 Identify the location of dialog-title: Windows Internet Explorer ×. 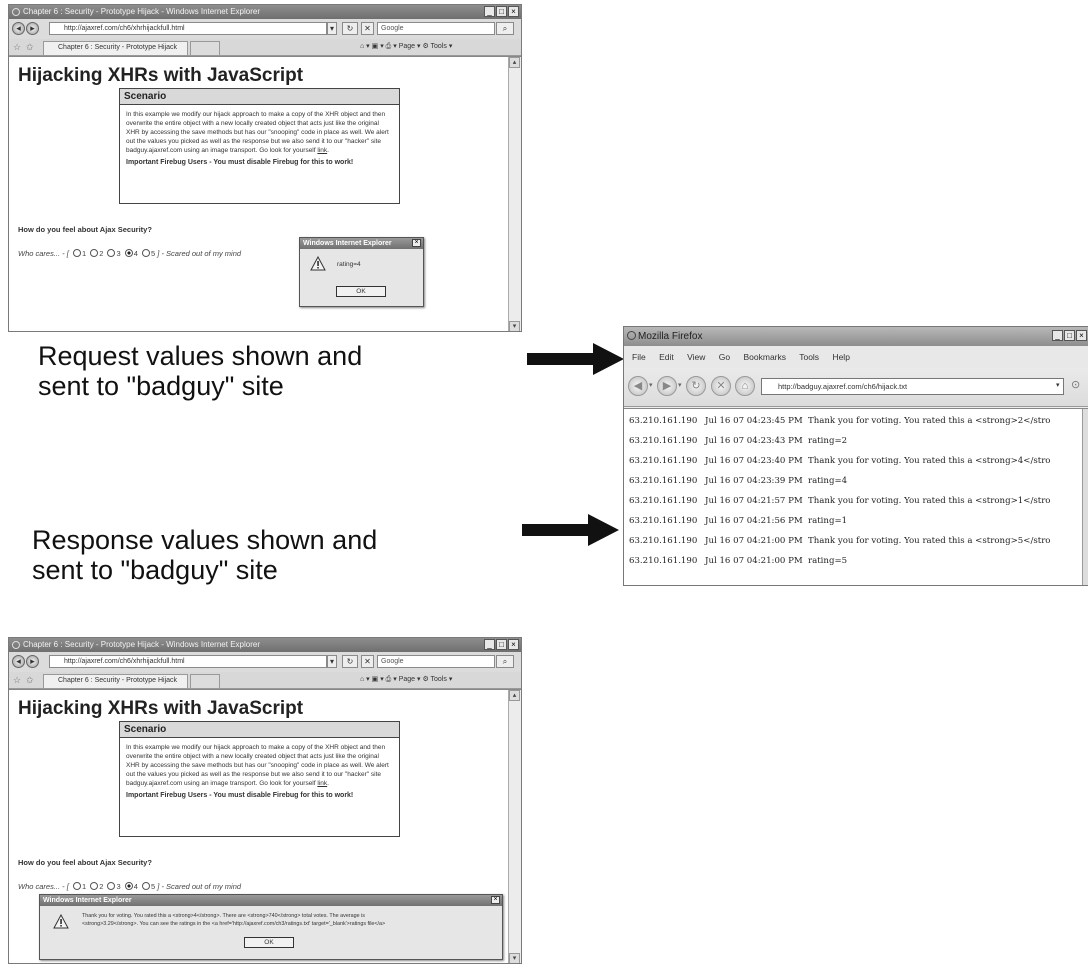
(271, 900).